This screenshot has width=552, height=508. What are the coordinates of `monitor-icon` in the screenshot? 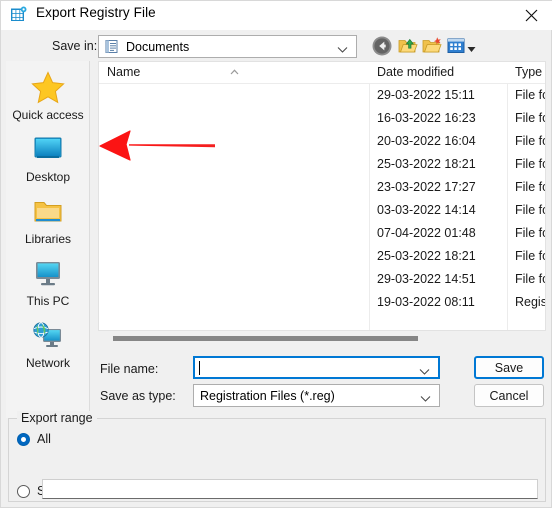 It's located at (48, 274).